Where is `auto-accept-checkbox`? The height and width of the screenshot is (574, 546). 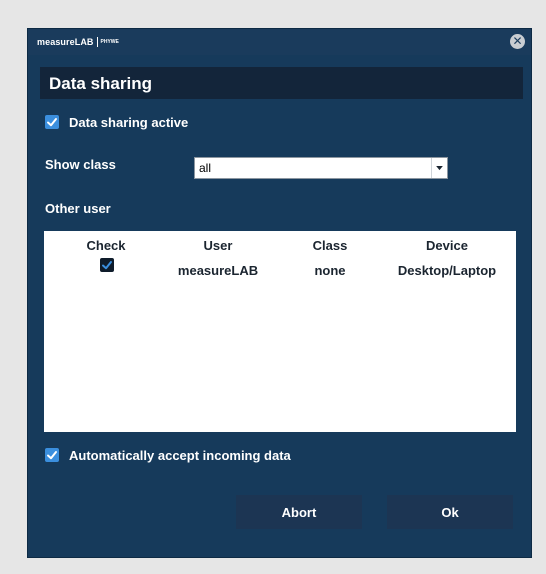 auto-accept-checkbox is located at coordinates (52, 455).